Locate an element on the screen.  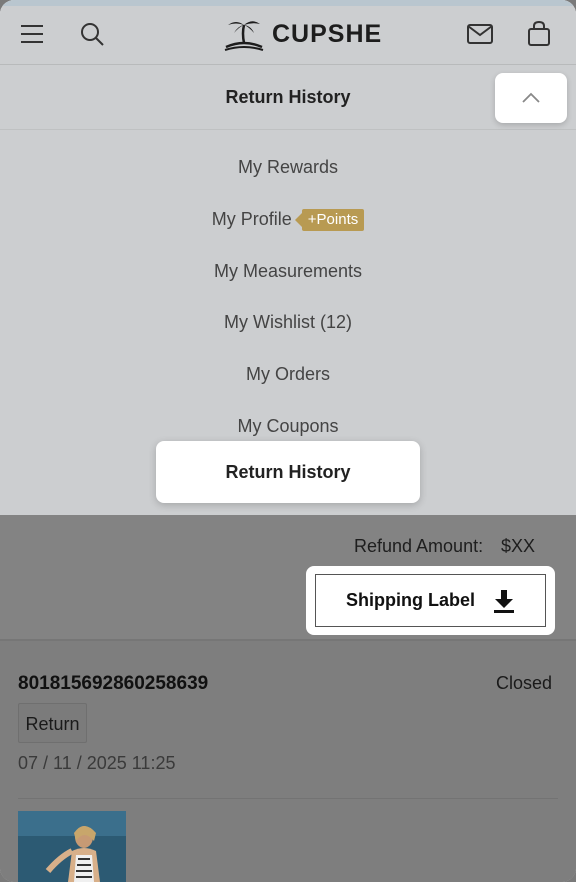
download-icon is located at coordinates (504, 601).